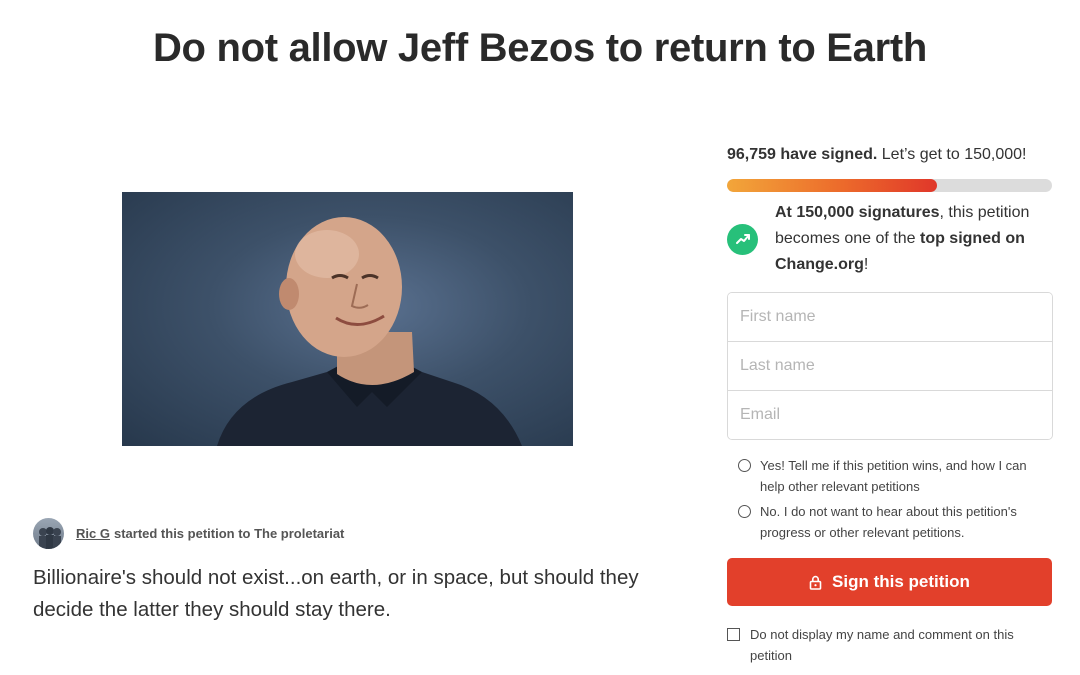 The height and width of the screenshot is (675, 1080). I want to click on last-name-input, so click(890, 366).